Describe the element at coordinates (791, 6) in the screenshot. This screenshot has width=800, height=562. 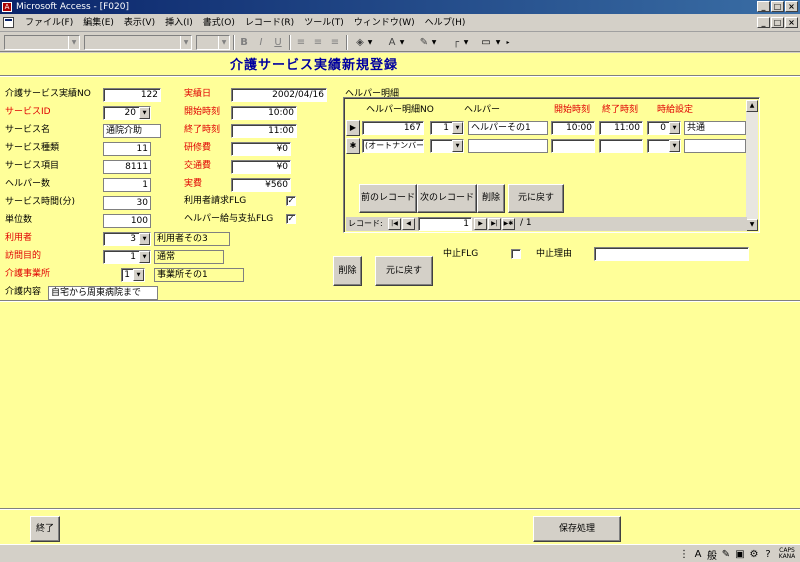
I see `close-button: ×` at that location.